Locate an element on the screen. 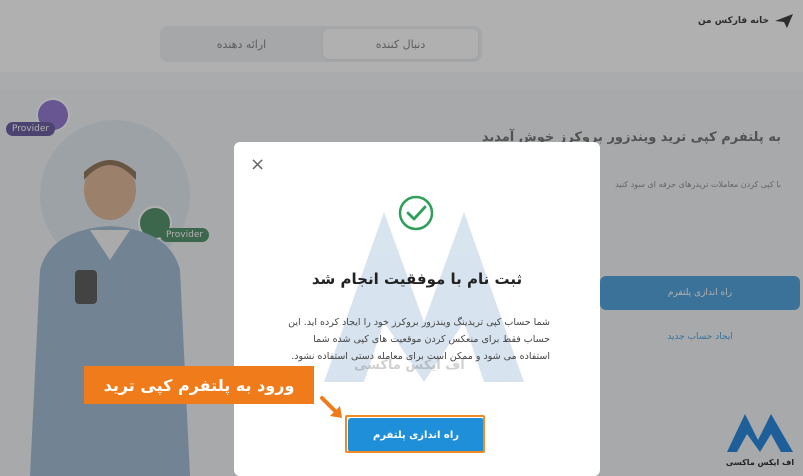 Image resolution: width=803 pixels, height=476 pixels. brand-name-bottom: اف ایکس ماکسی is located at coordinates (760, 462).